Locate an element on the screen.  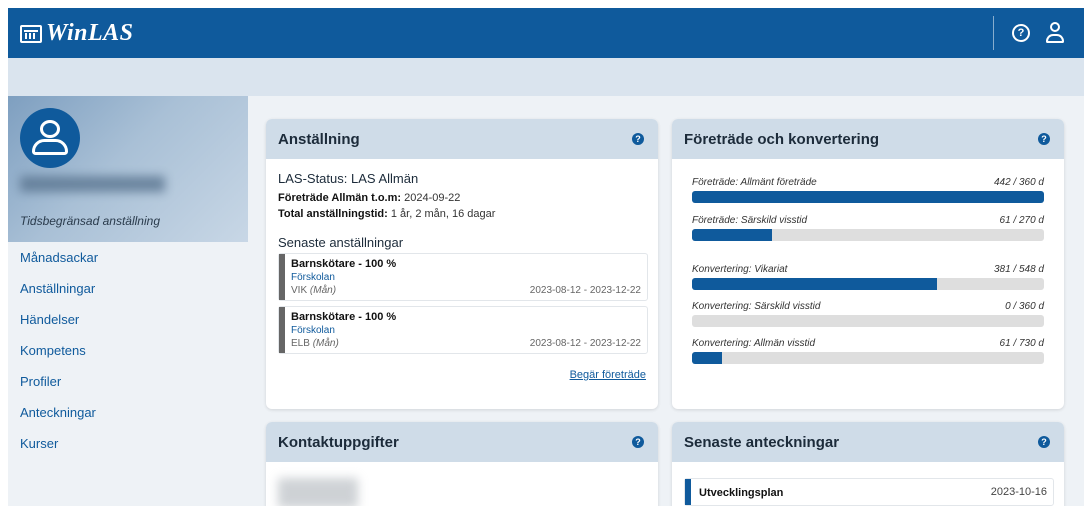
note-marker is located at coordinates (688, 492).